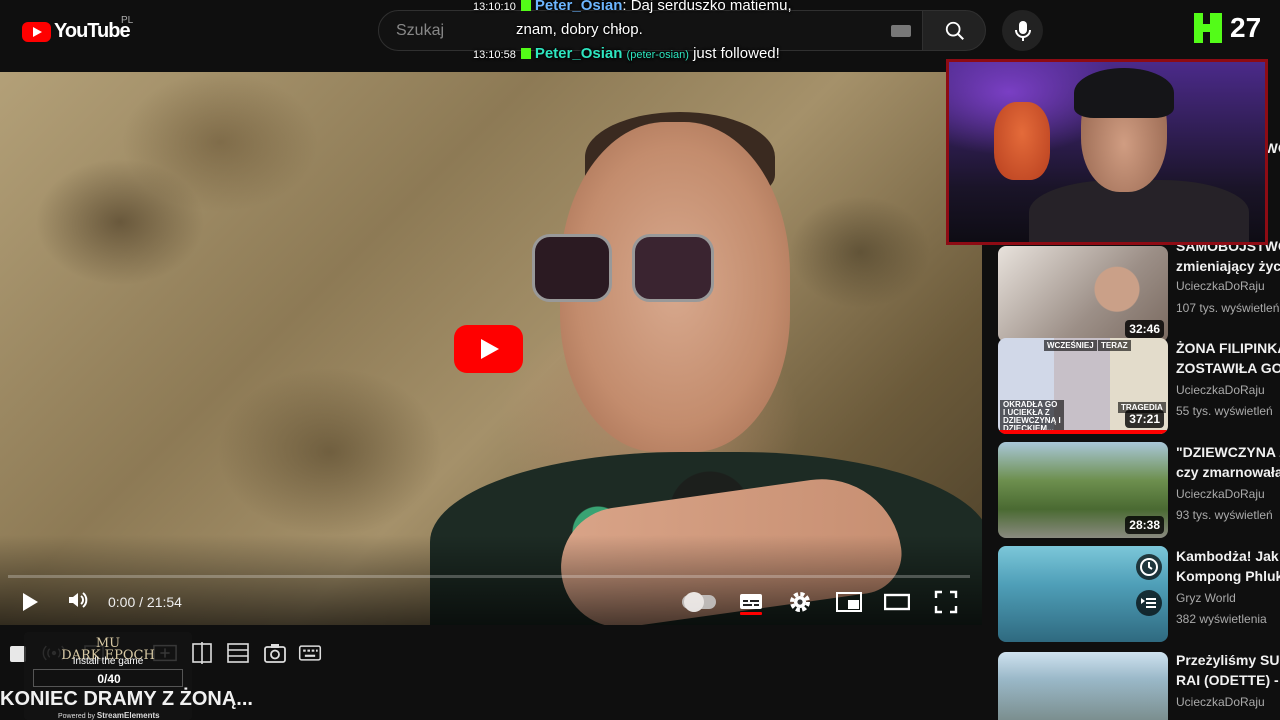 The image size is (1280, 720). Describe the element at coordinates (310, 653) in the screenshot. I see `keyboard-shortcuts-icon` at that location.